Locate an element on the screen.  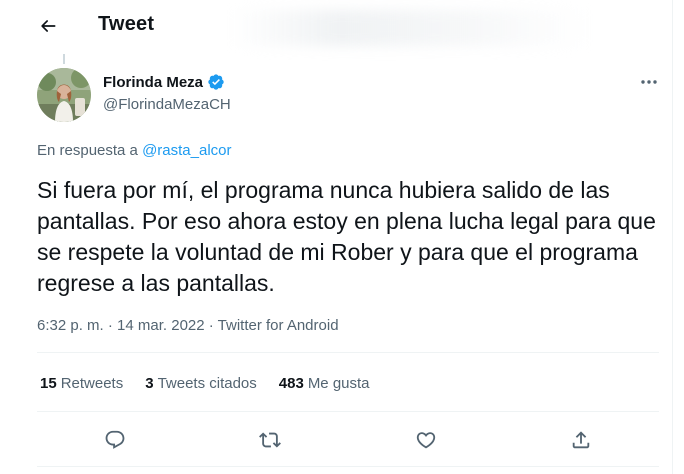
retweet-icon is located at coordinates (270, 440).